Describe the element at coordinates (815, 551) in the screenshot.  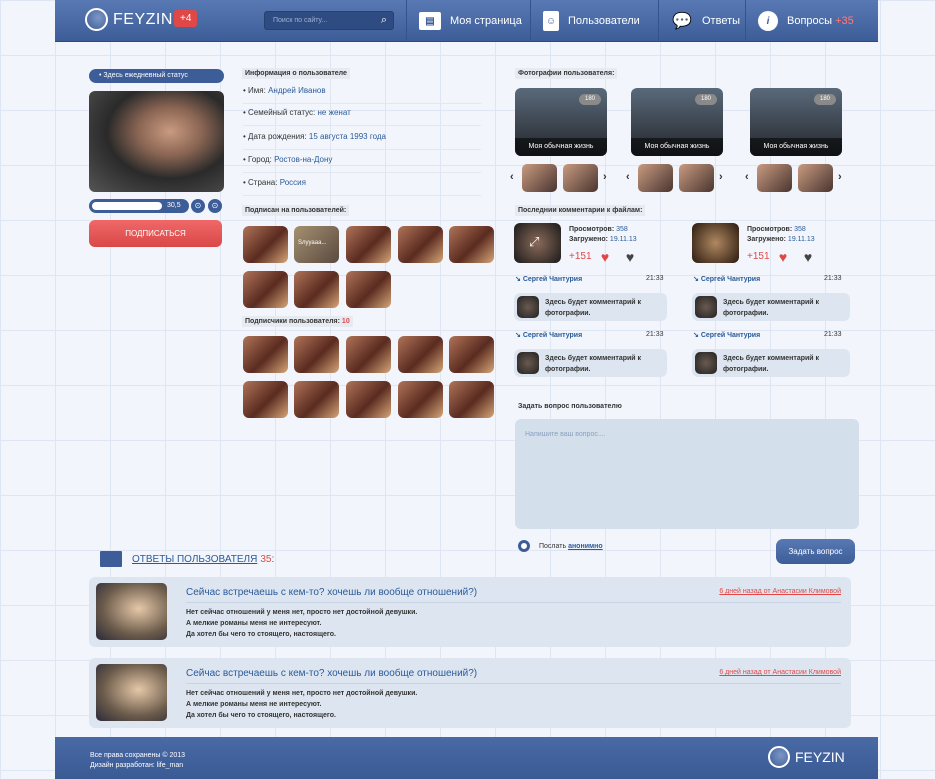
I see `ask-question-button: Задать вопрос` at that location.